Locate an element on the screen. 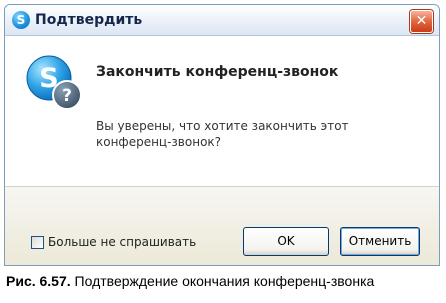  dont-ask-again-checkbox is located at coordinates (37, 242).